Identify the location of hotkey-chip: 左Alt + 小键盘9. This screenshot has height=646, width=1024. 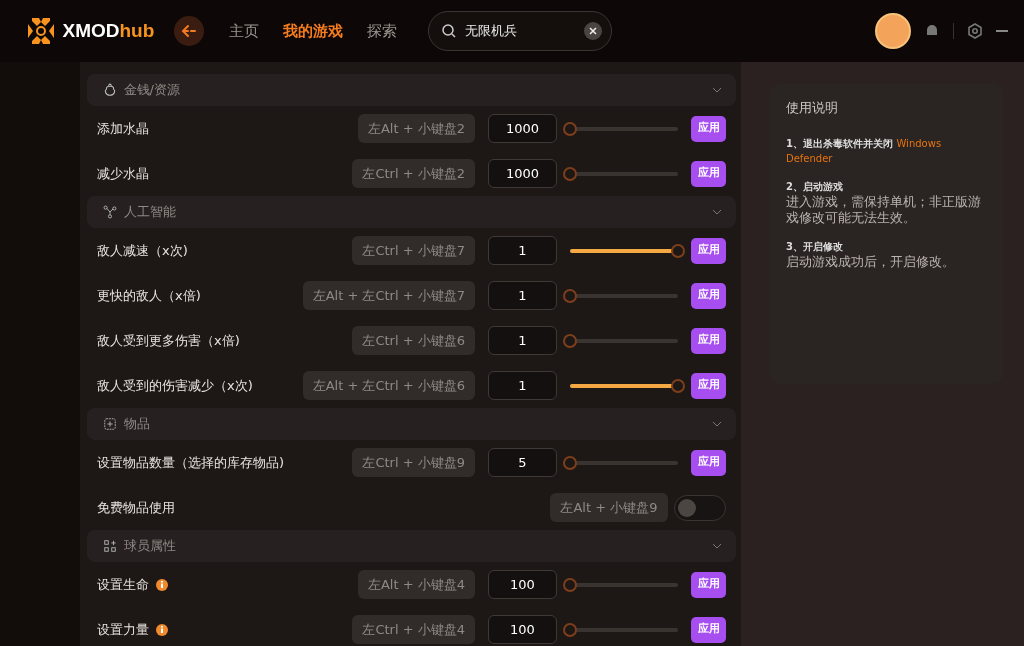
(609, 507).